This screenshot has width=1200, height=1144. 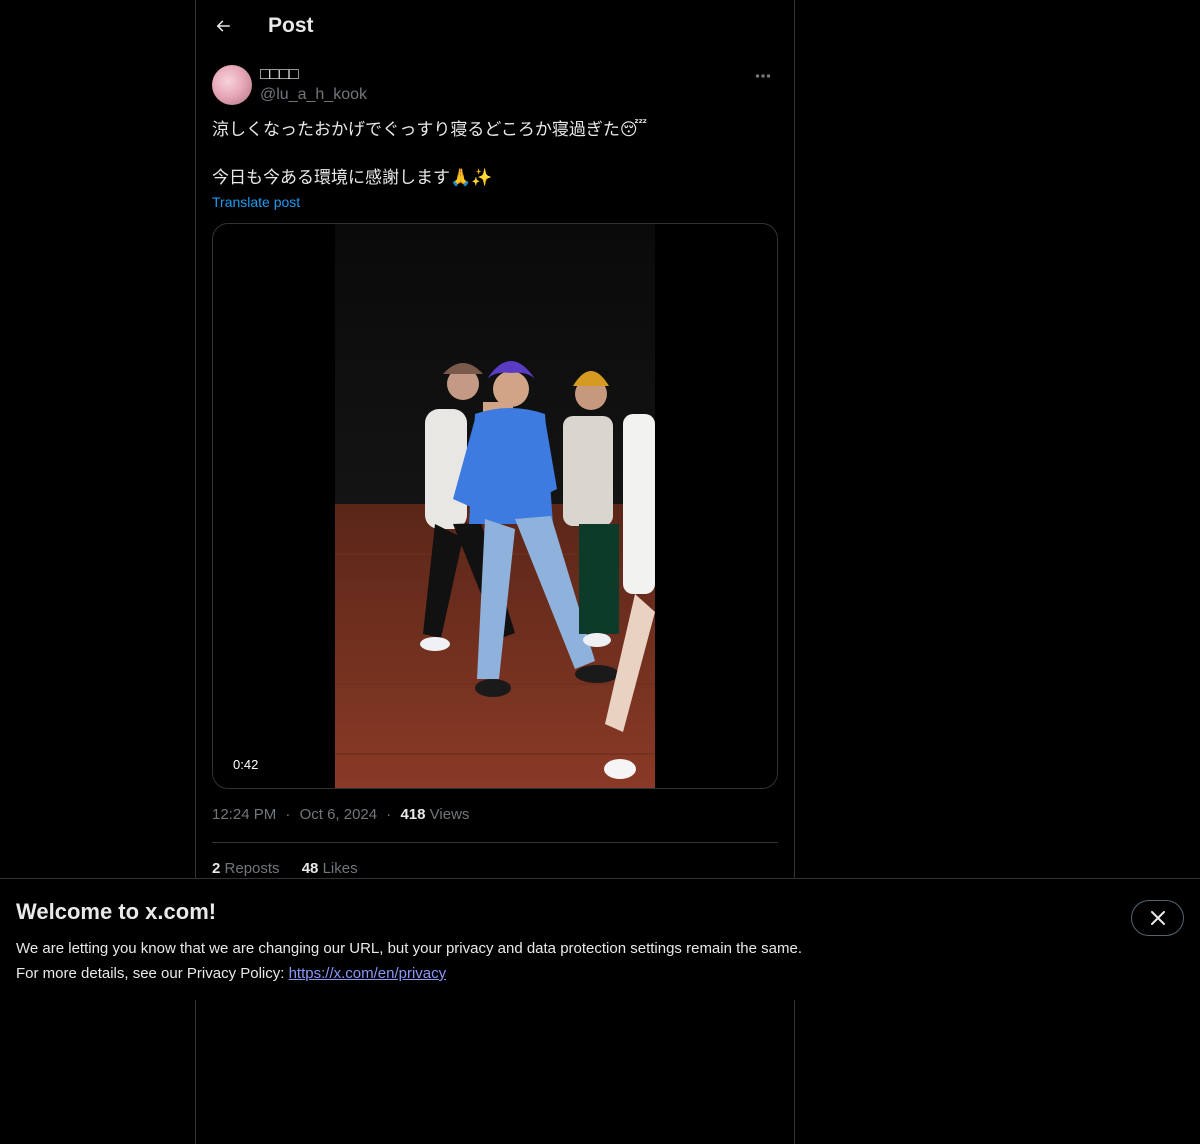 I want to click on author-handle: @lu_a_h_kook, so click(x=313, y=95).